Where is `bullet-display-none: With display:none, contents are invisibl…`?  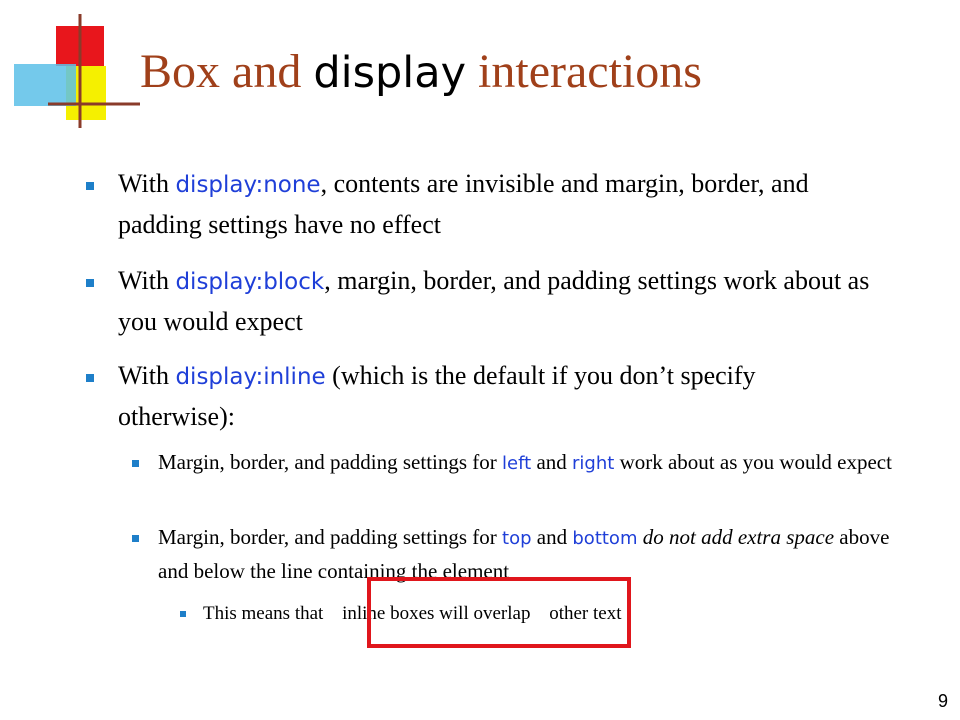
bullet-display-none: With display:none, contents are invisibl… is located at coordinates (463, 204).